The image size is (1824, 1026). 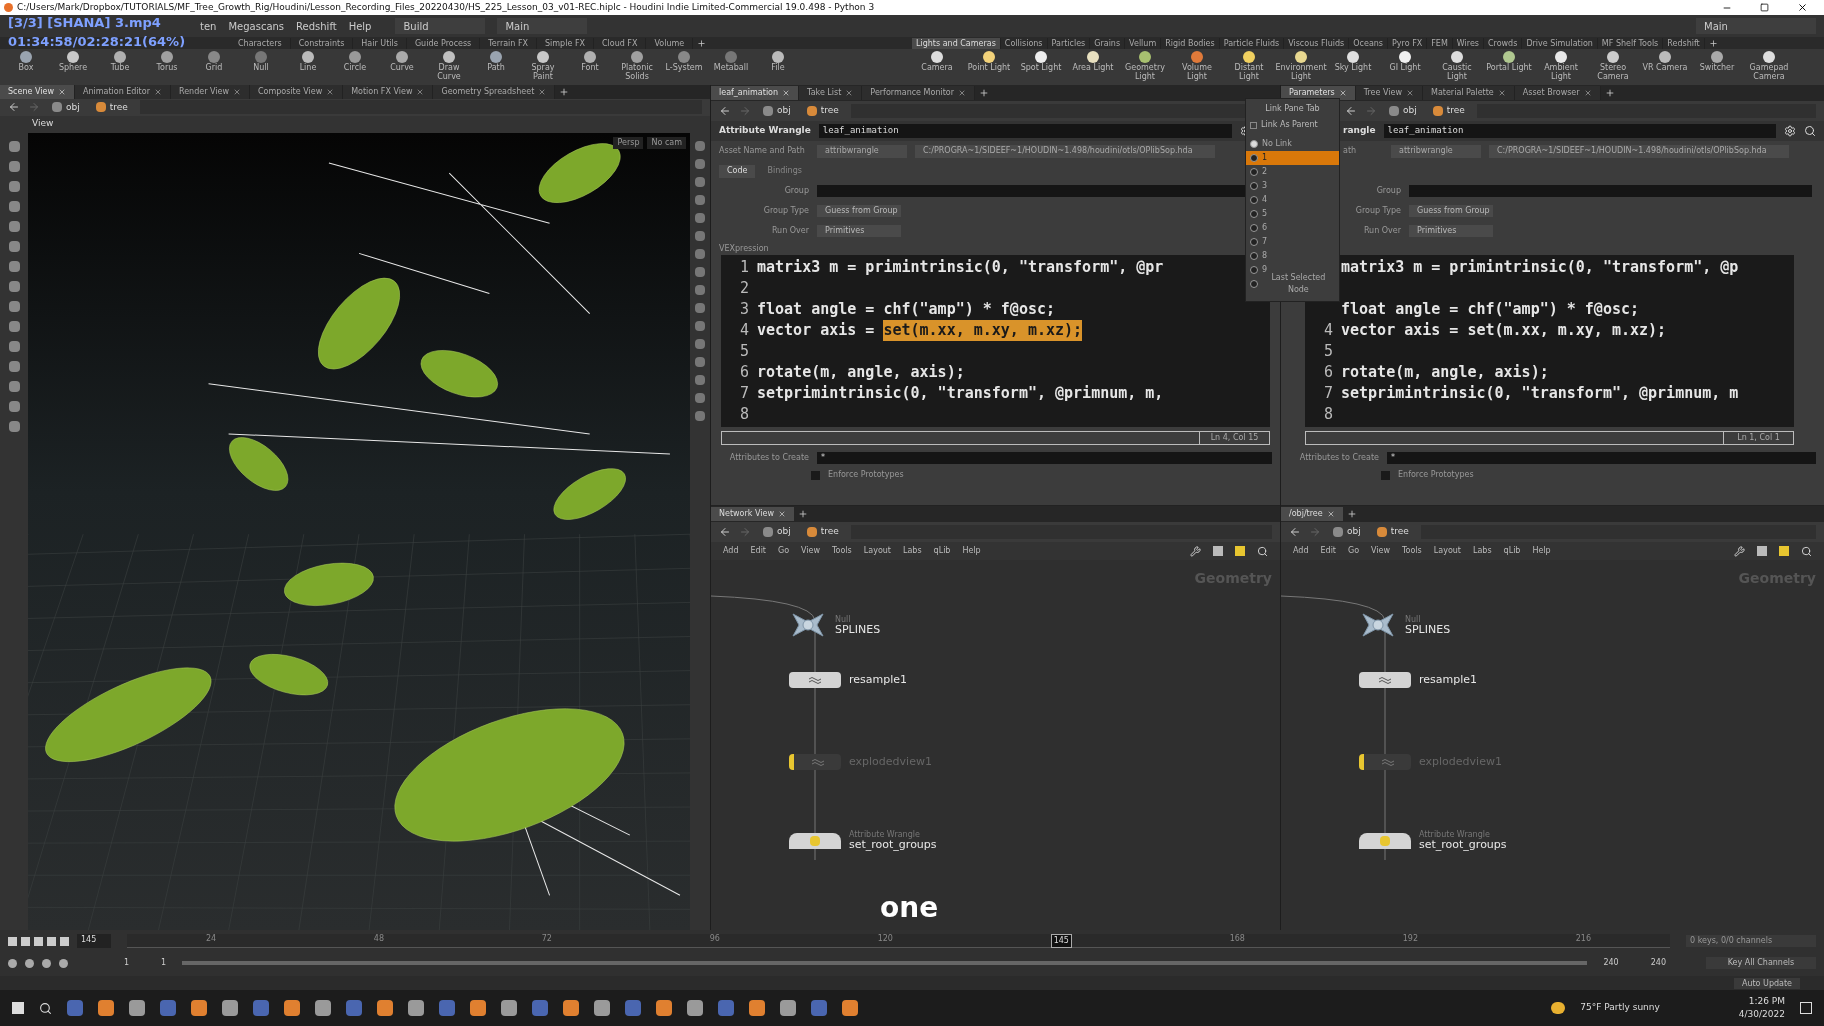 What do you see at coordinates (1354, 551) in the screenshot?
I see `menu-item: Go` at bounding box center [1354, 551].